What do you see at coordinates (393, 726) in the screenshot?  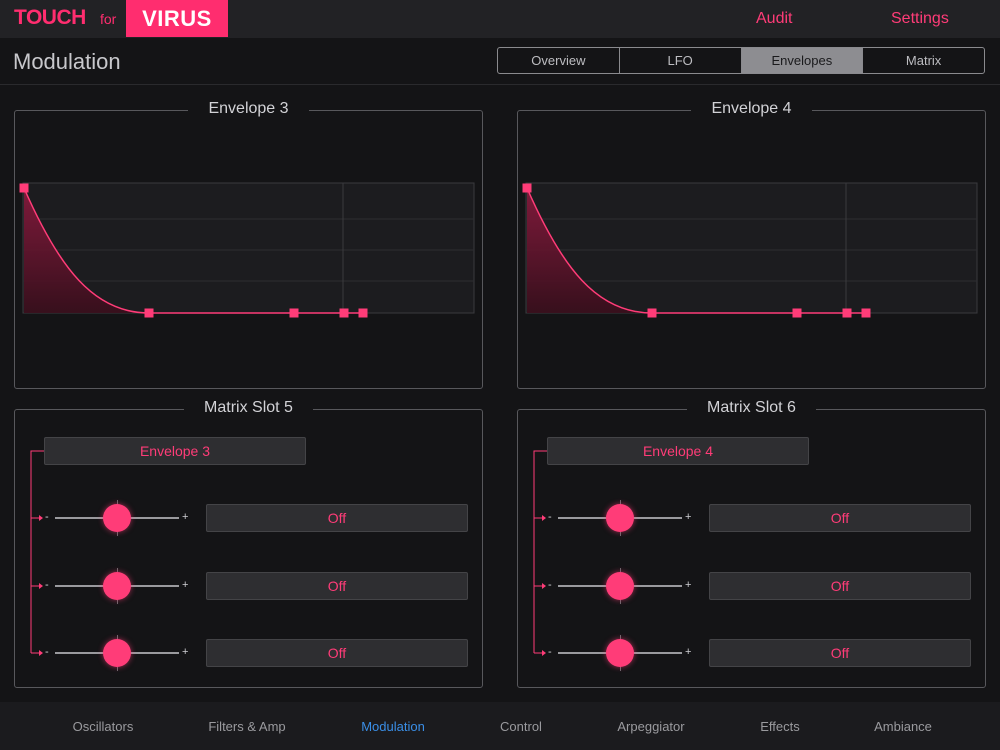 I see `tab-modulation: Modulation` at bounding box center [393, 726].